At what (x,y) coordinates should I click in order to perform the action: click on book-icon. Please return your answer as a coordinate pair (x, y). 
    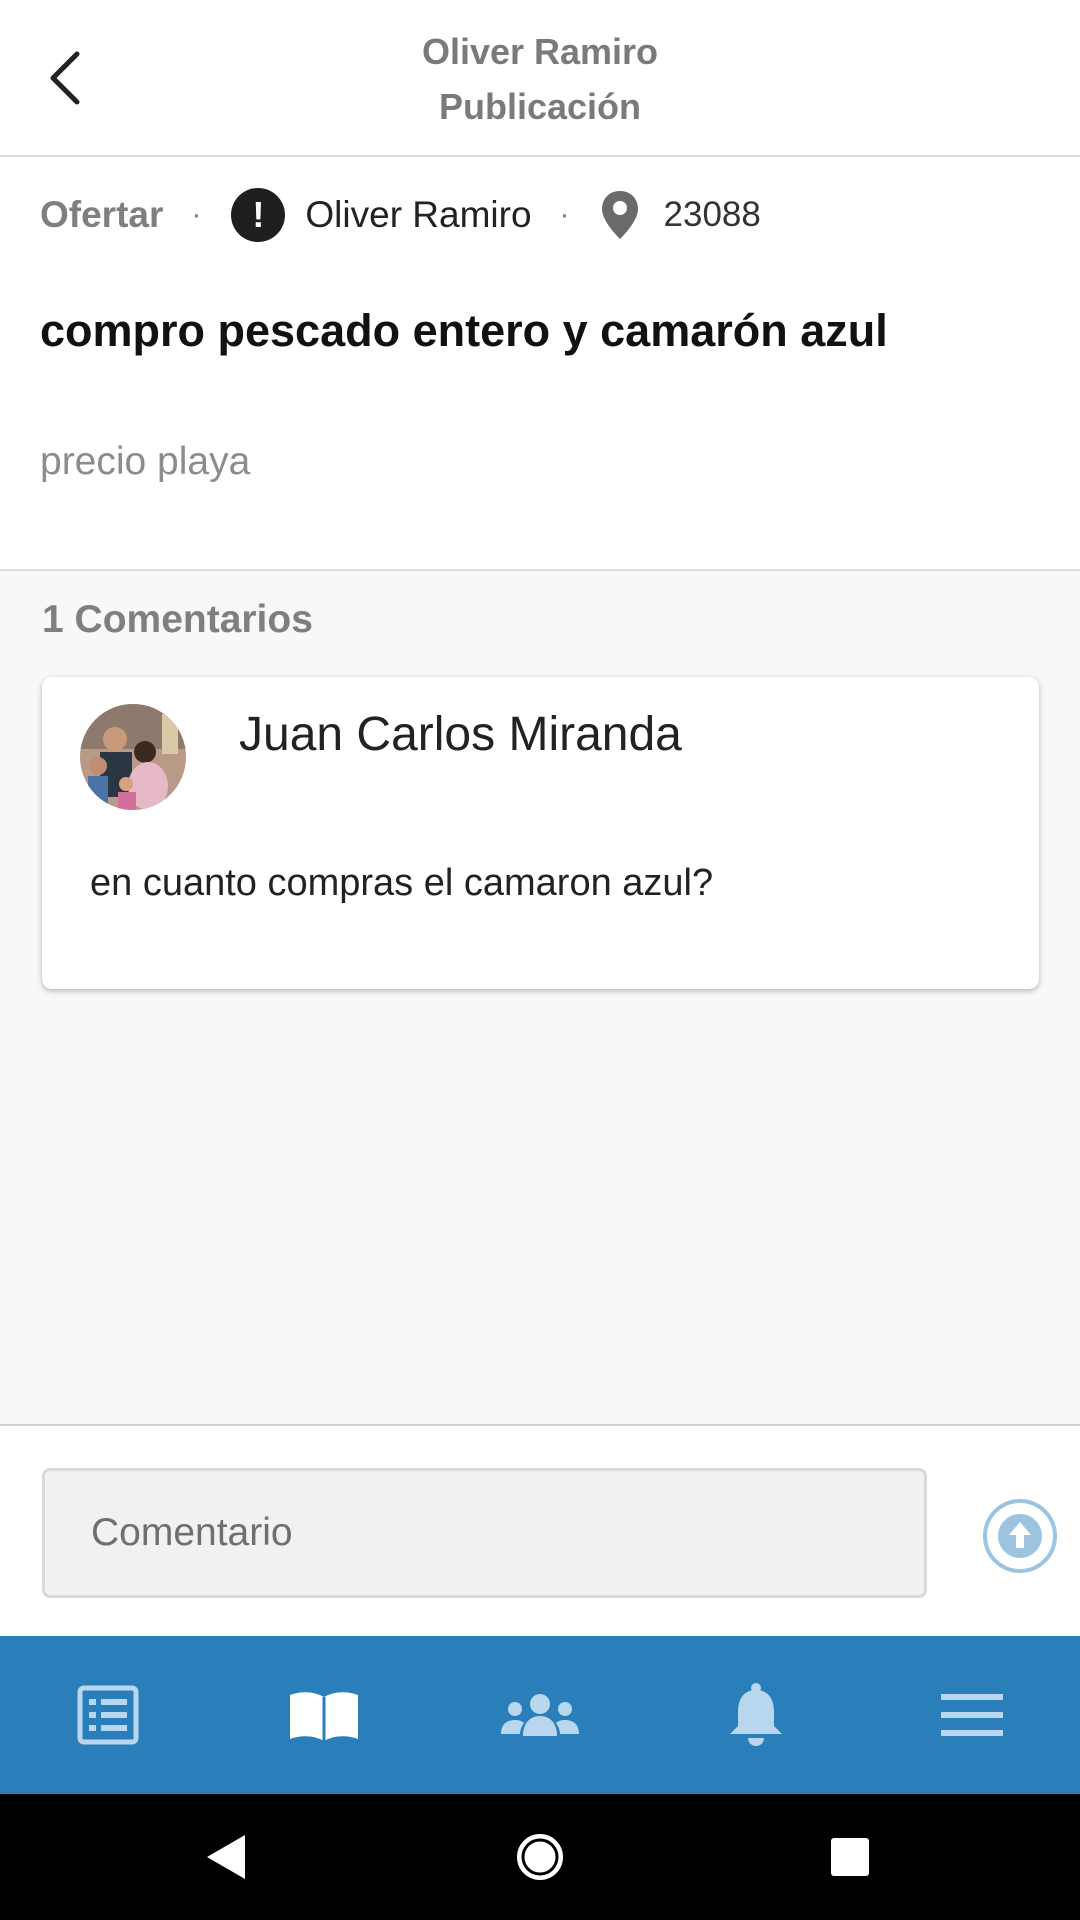
    Looking at the image, I should click on (324, 1716).